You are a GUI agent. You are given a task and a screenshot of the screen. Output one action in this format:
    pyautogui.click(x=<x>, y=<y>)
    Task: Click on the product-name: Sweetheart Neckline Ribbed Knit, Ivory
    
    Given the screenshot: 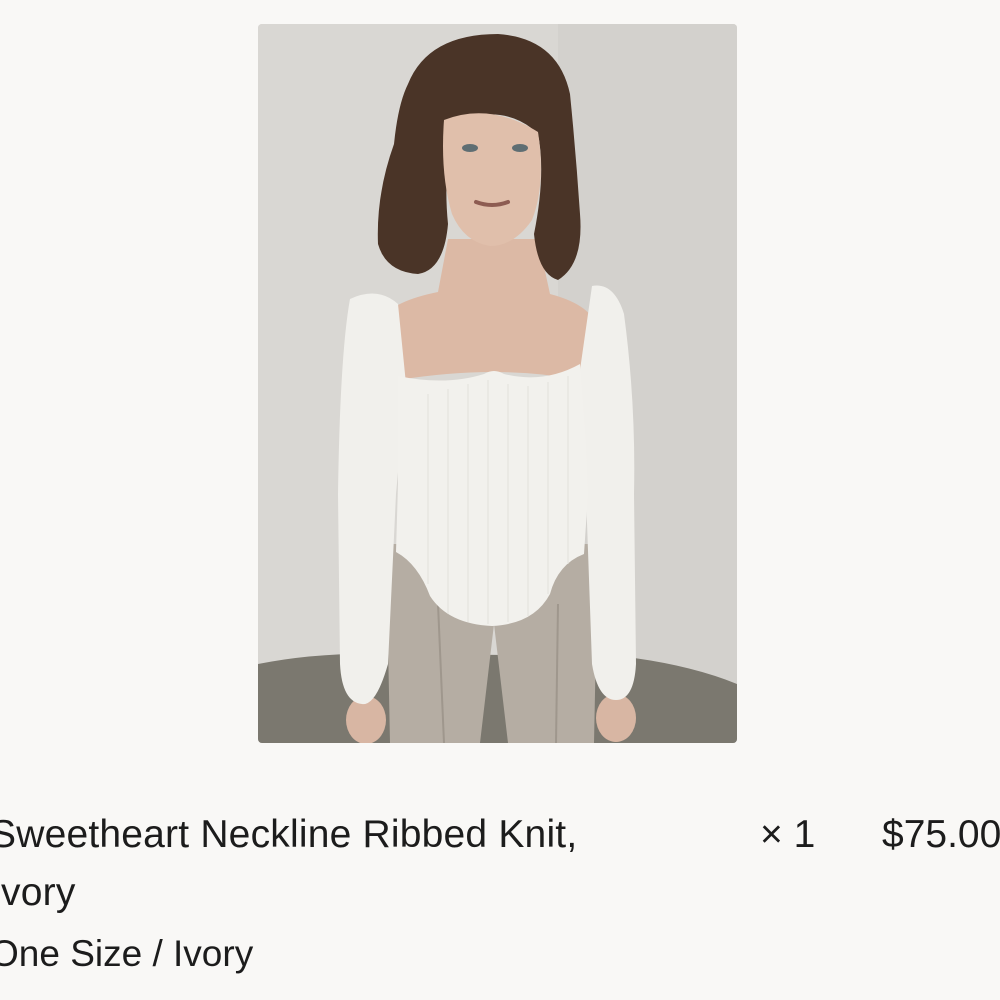 What is the action you would take?
    pyautogui.click(x=289, y=863)
    